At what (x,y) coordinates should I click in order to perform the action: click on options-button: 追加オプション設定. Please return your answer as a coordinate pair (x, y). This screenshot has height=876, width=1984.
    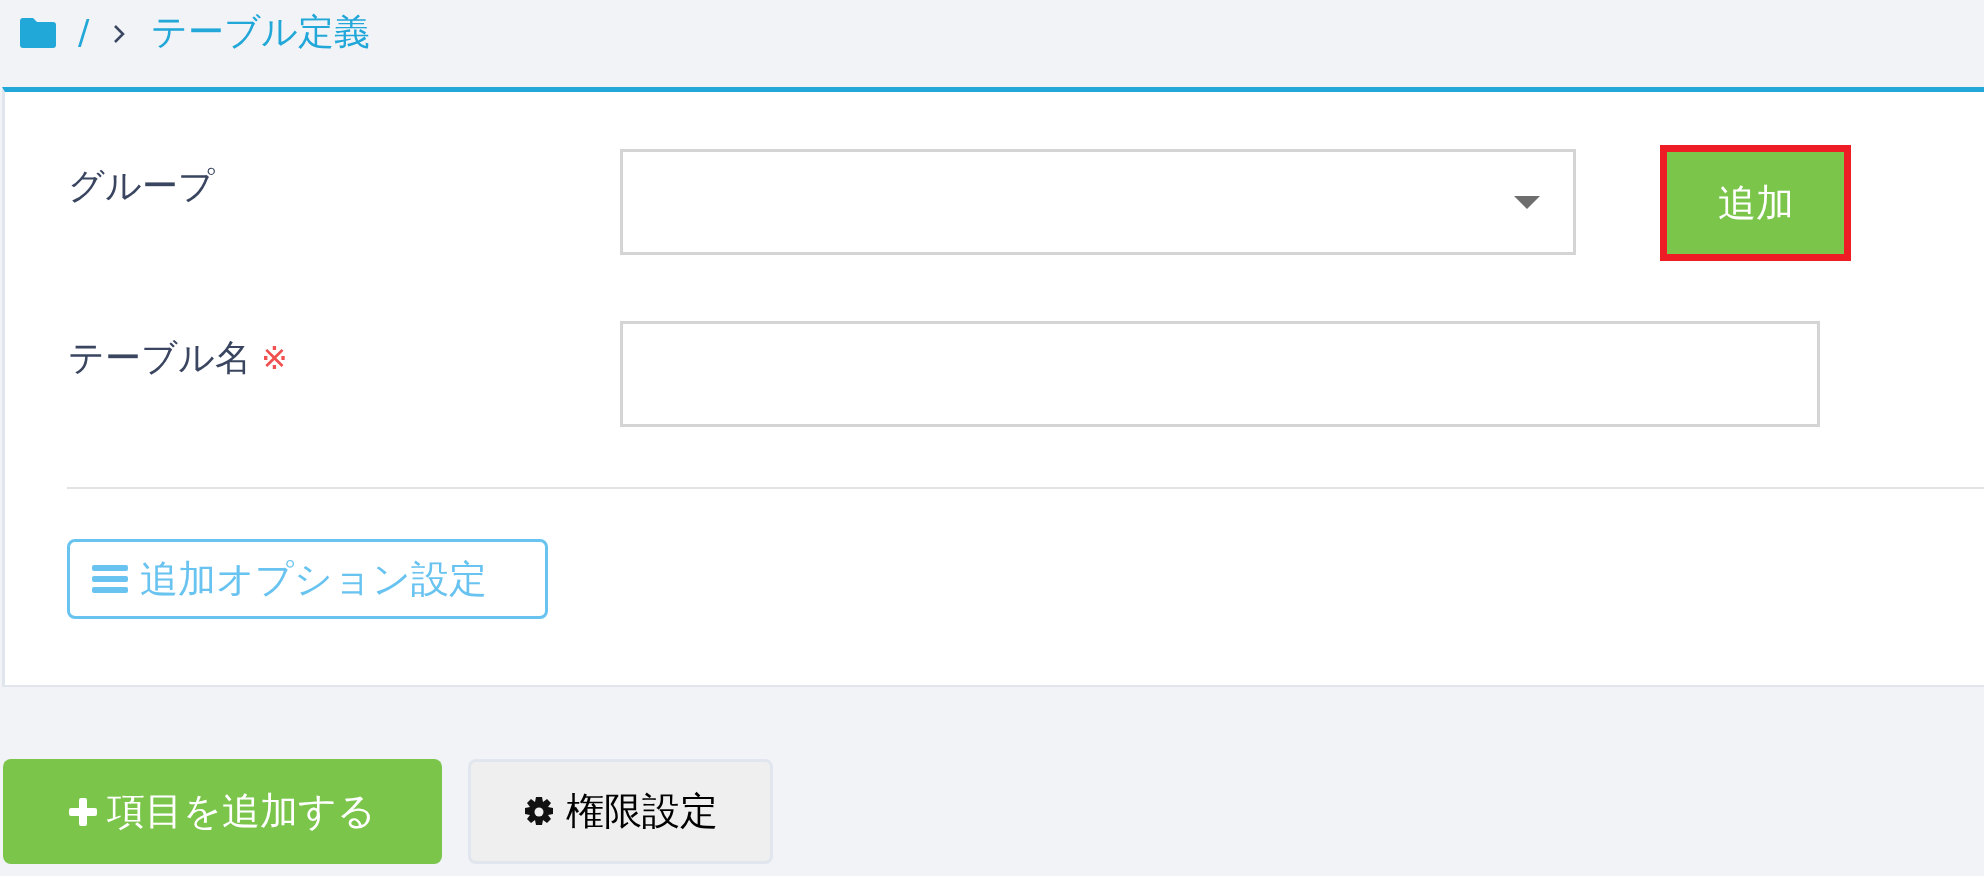
    Looking at the image, I should click on (307, 579).